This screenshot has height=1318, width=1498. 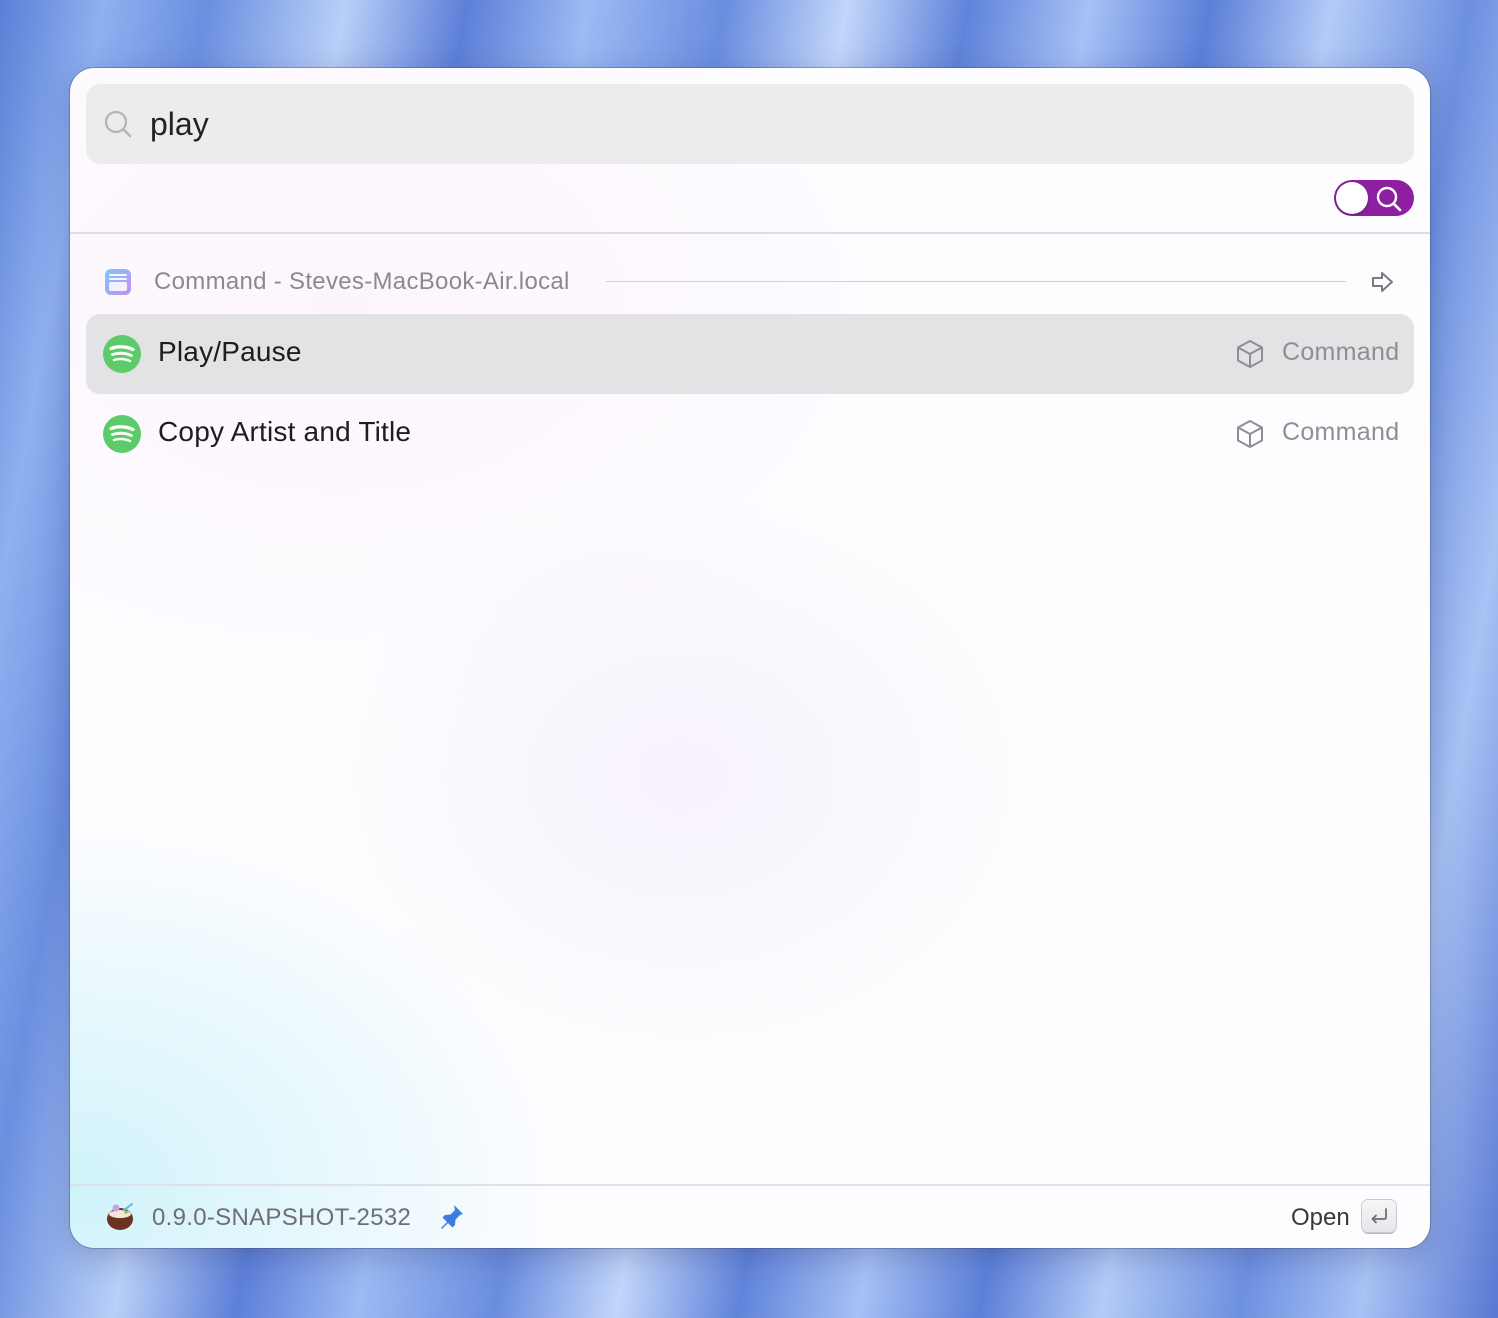 I want to click on header-divider, so click(x=750, y=233).